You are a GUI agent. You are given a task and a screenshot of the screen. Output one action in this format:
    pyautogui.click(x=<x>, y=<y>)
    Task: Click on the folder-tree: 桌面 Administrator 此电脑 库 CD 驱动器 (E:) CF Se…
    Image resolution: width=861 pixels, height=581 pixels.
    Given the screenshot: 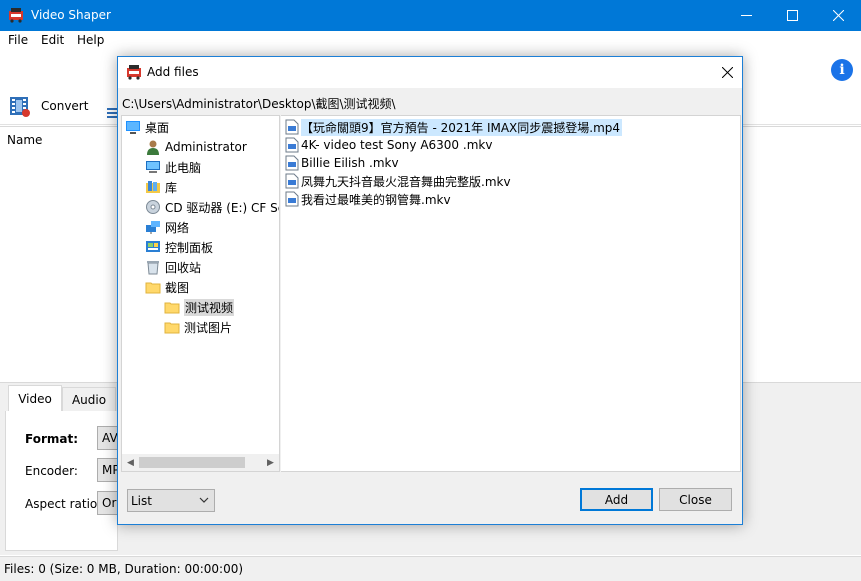 What is the action you would take?
    pyautogui.click(x=200, y=293)
    